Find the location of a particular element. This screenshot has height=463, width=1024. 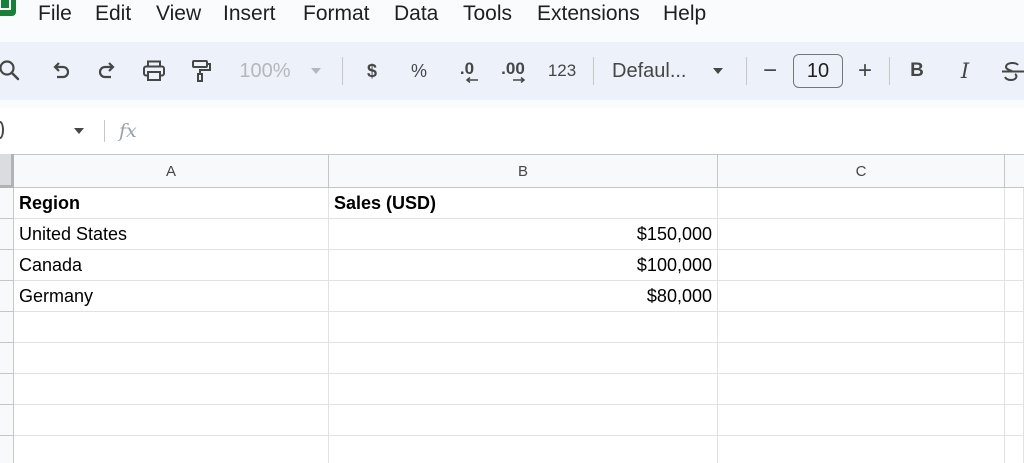

zoom-select: 100% is located at coordinates (265, 71).